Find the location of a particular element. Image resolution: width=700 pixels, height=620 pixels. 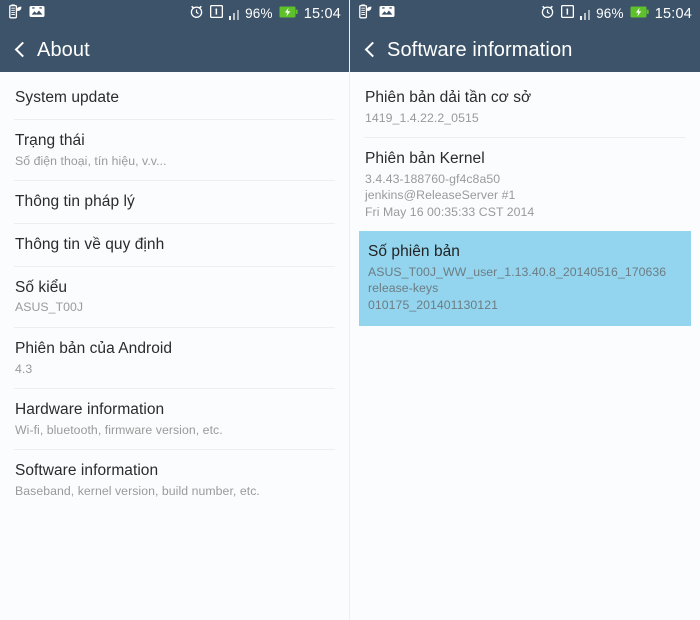

list-item-title: Phiên bản của Android is located at coordinates (94, 348).